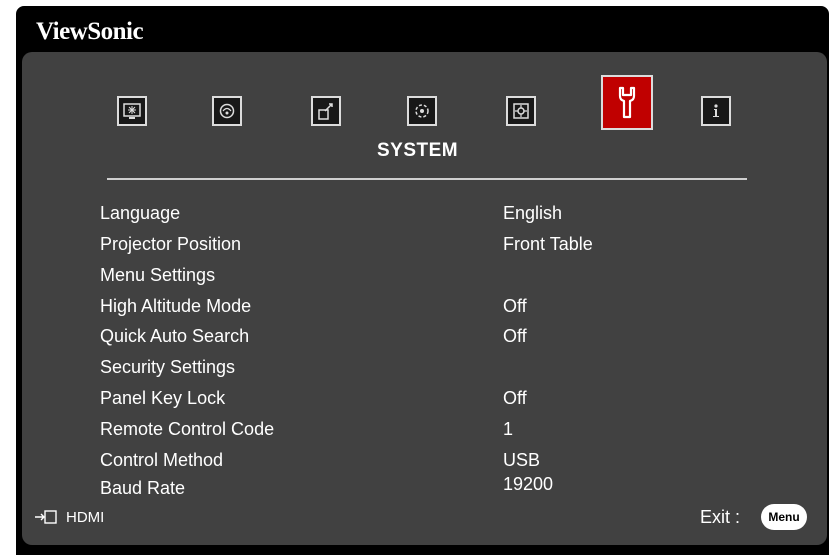 The height and width of the screenshot is (557, 829). Describe the element at coordinates (424, 248) in the screenshot. I see `menu-row-projector-position: Projector Position Front Table` at that location.